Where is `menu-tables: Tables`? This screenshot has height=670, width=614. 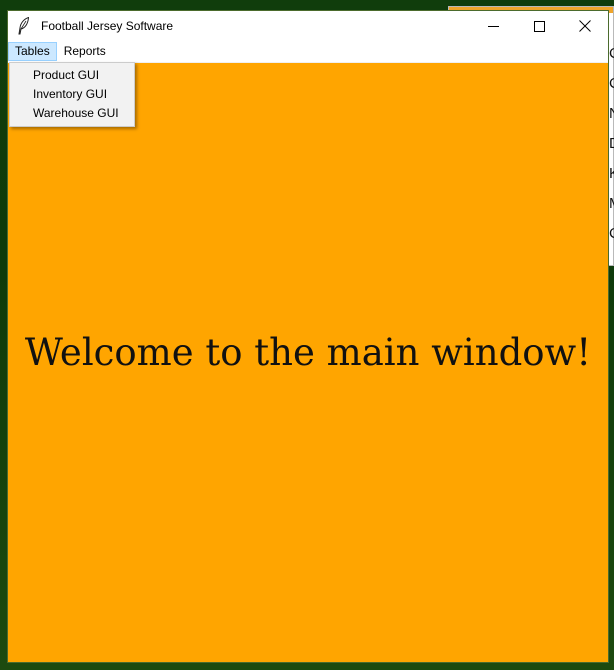 menu-tables: Tables is located at coordinates (32, 51).